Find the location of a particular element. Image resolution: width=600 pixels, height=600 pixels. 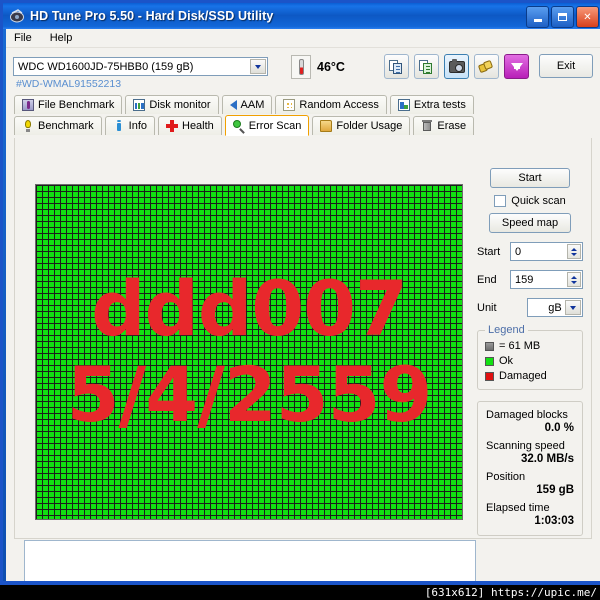

end-field-row: End 159 is located at coordinates (530, 279).